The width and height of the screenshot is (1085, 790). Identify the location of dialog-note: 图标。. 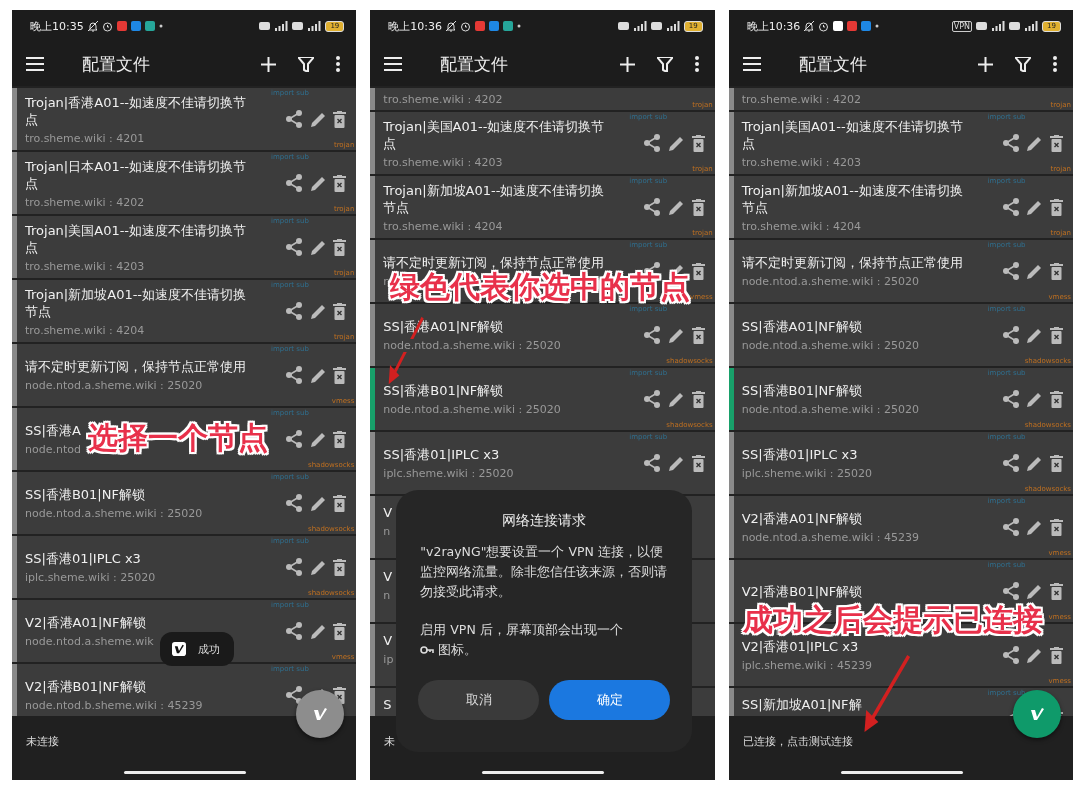
(458, 650).